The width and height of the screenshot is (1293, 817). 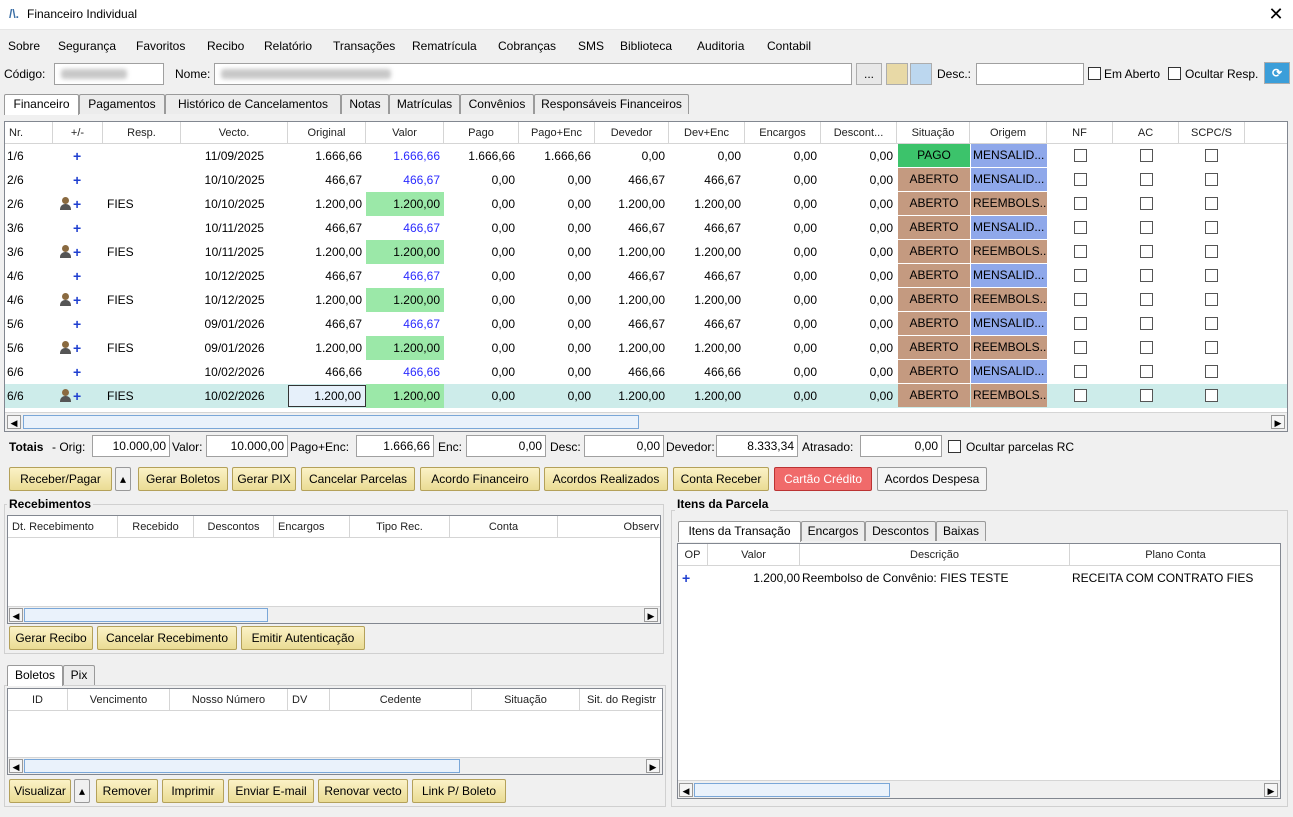 What do you see at coordinates (109, 74) in the screenshot?
I see `codigo-input` at bounding box center [109, 74].